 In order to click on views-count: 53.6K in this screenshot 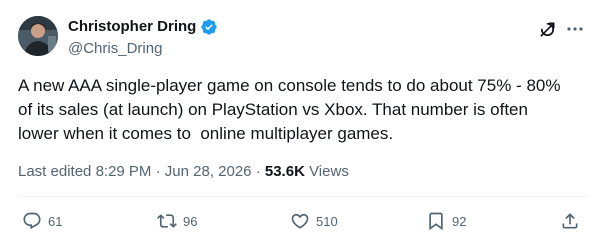, I will do `click(284, 171)`.